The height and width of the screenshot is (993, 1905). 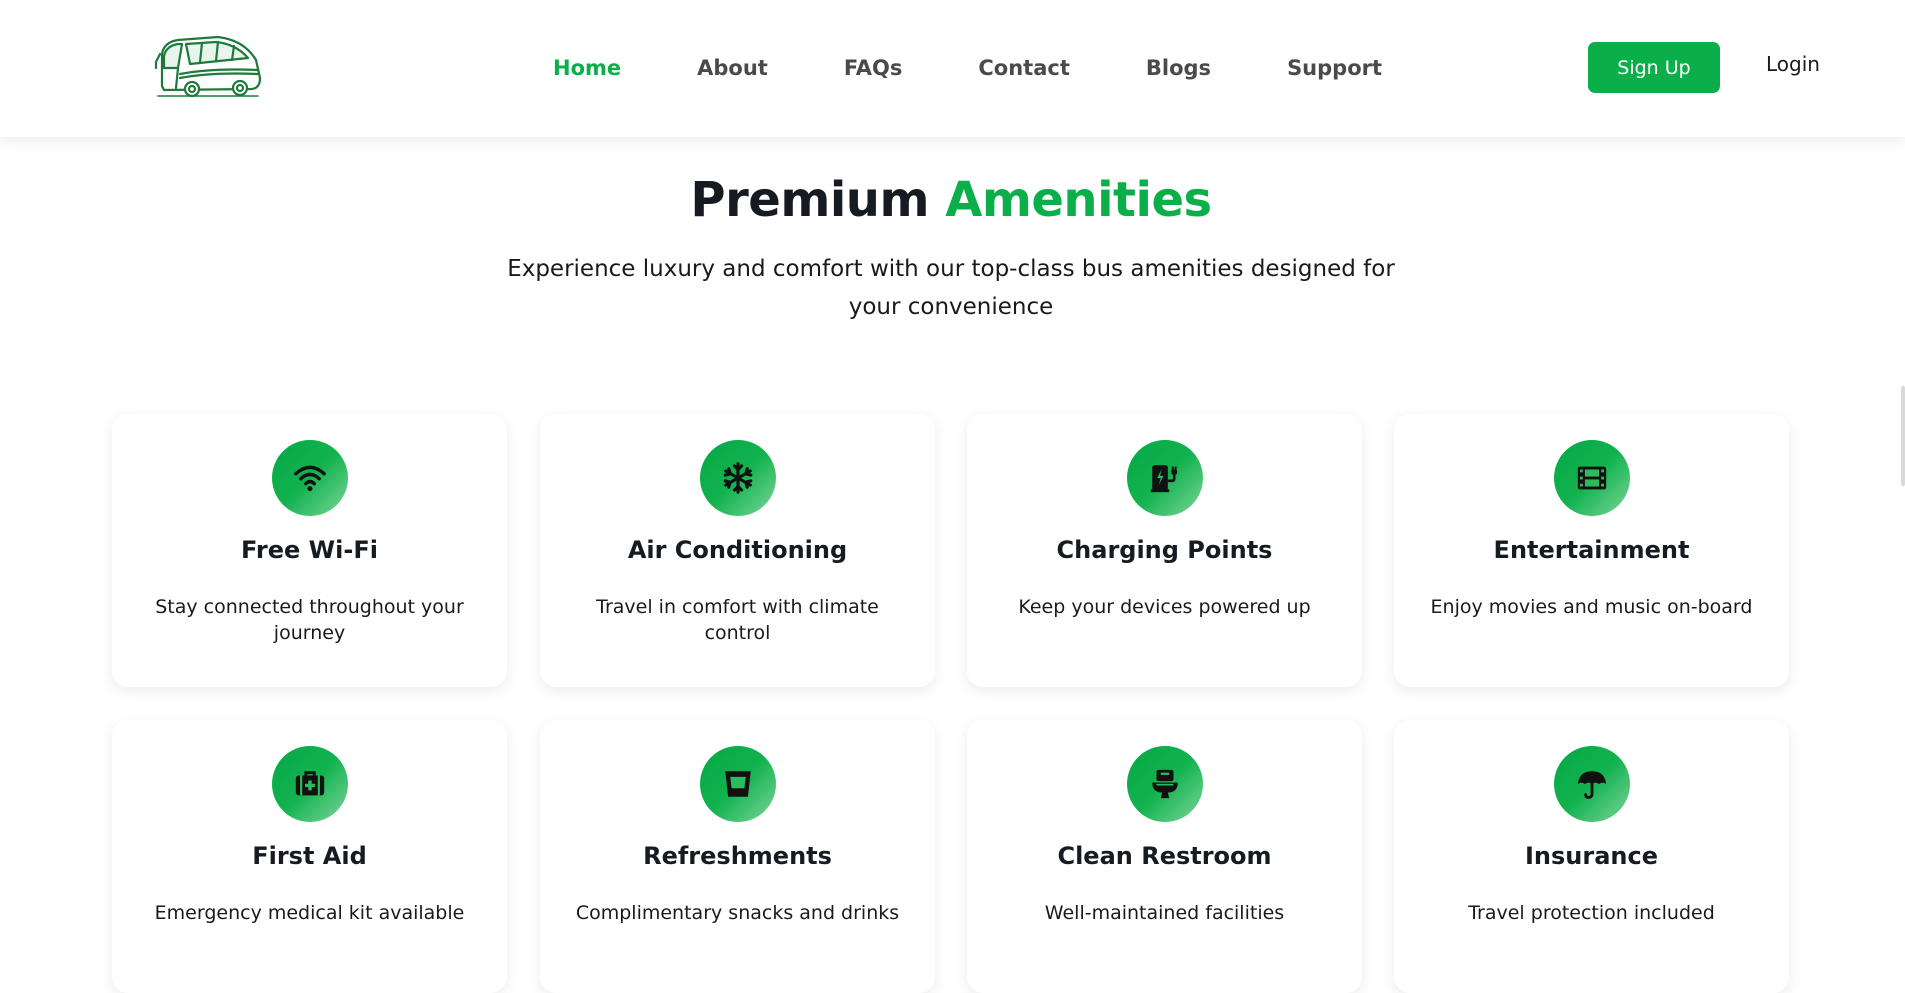 I want to click on amenity-title: Charging Points, so click(x=1164, y=550).